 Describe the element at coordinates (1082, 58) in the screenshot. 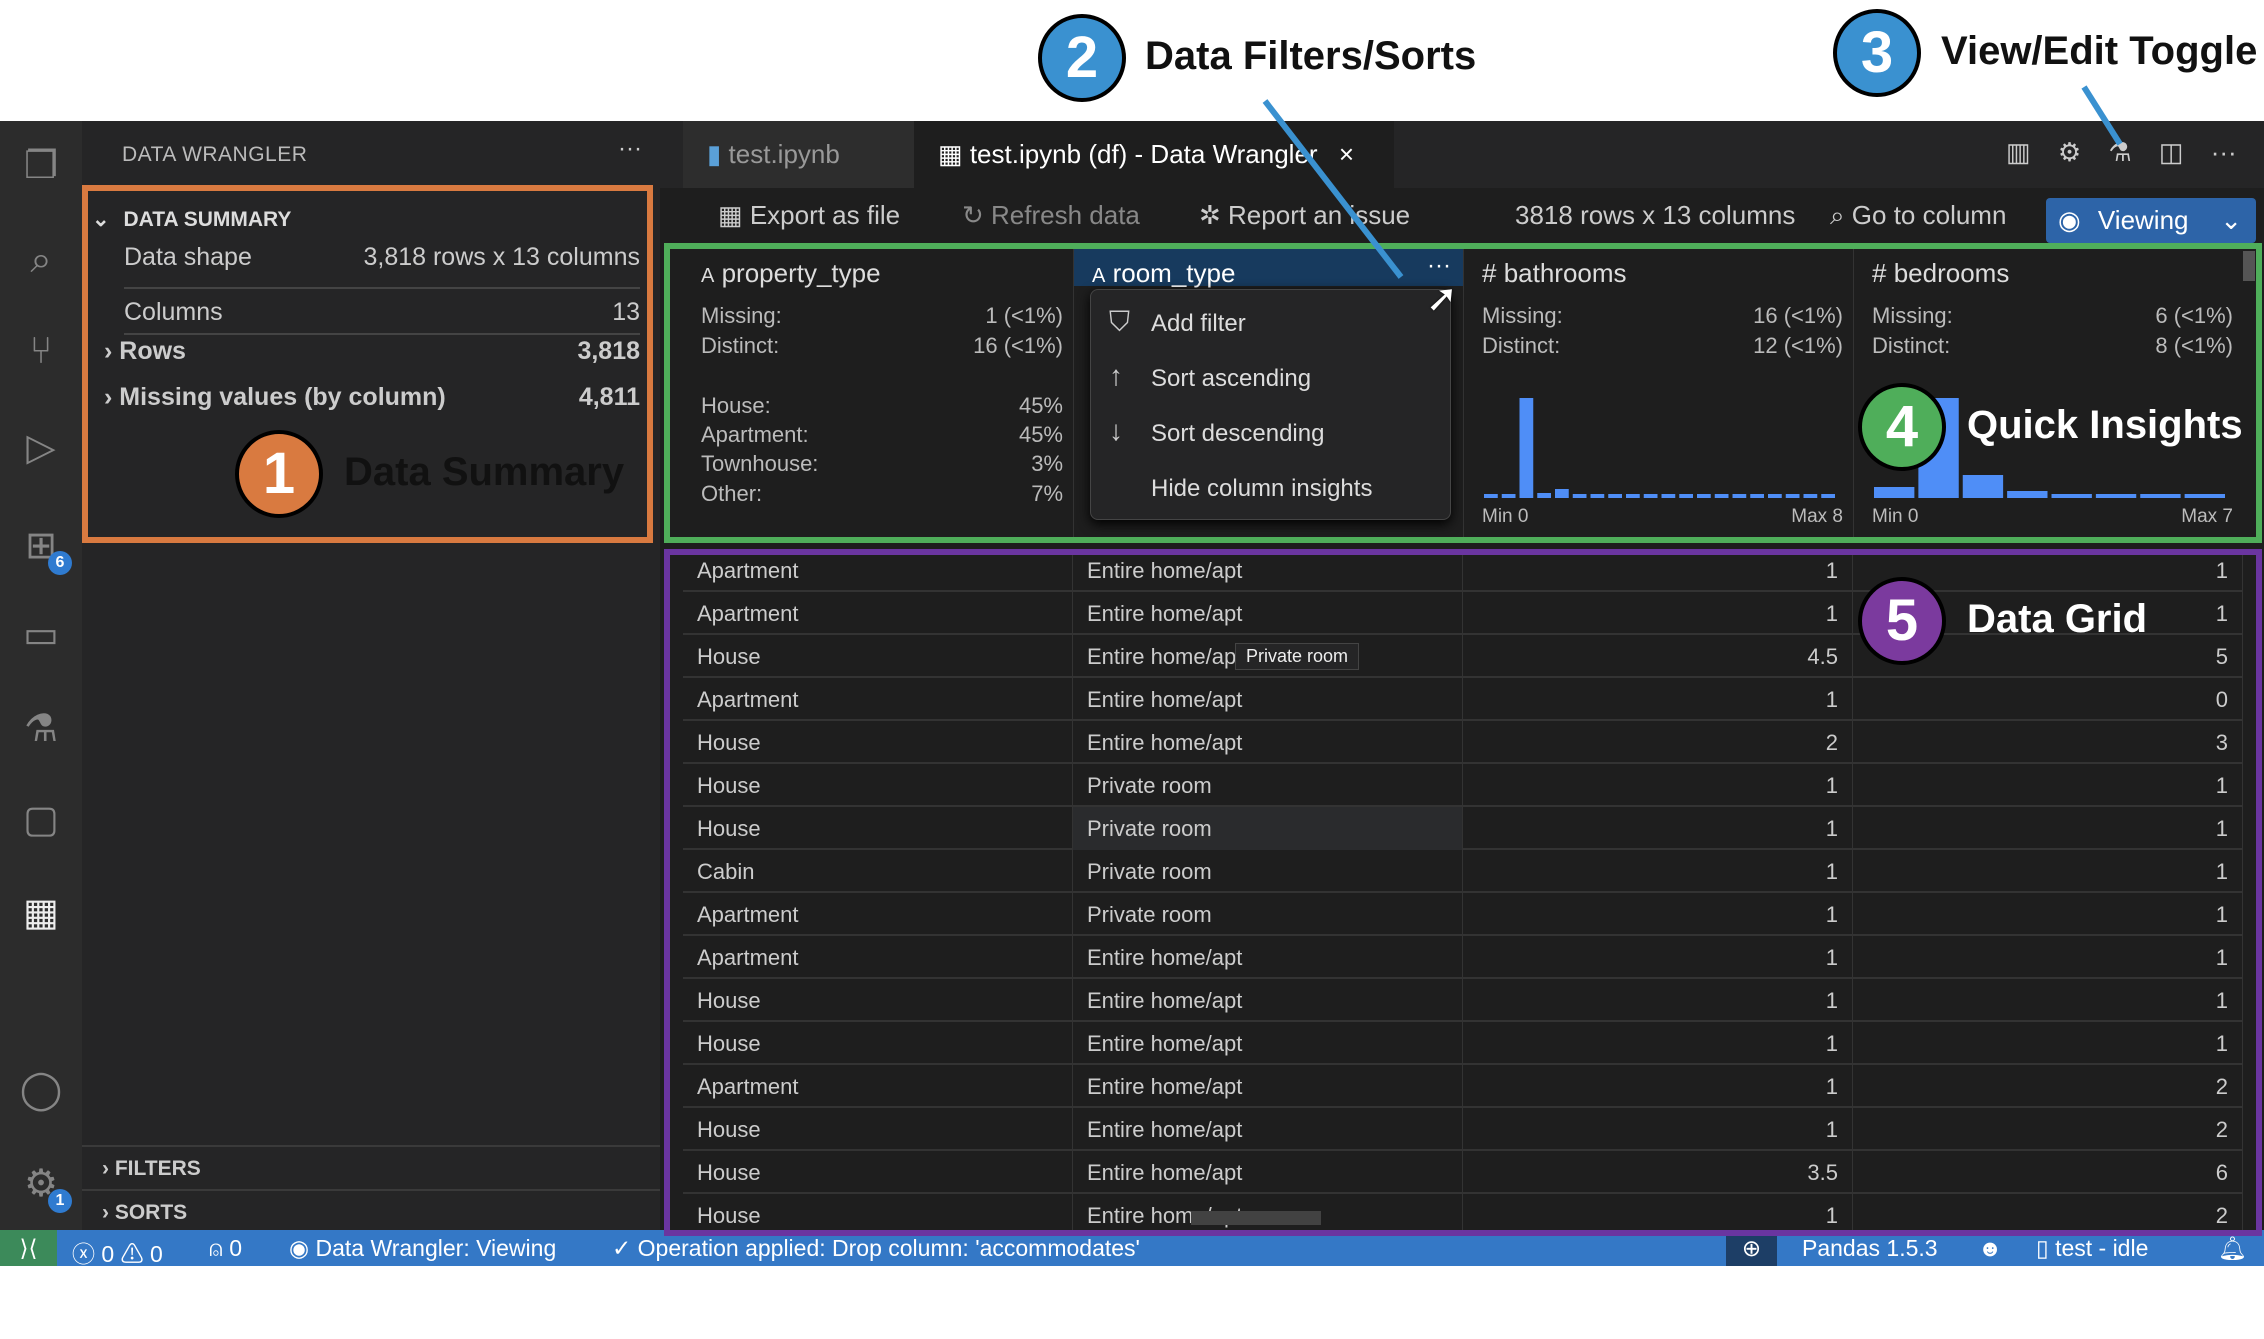

I see `annotation-badge: 2` at that location.